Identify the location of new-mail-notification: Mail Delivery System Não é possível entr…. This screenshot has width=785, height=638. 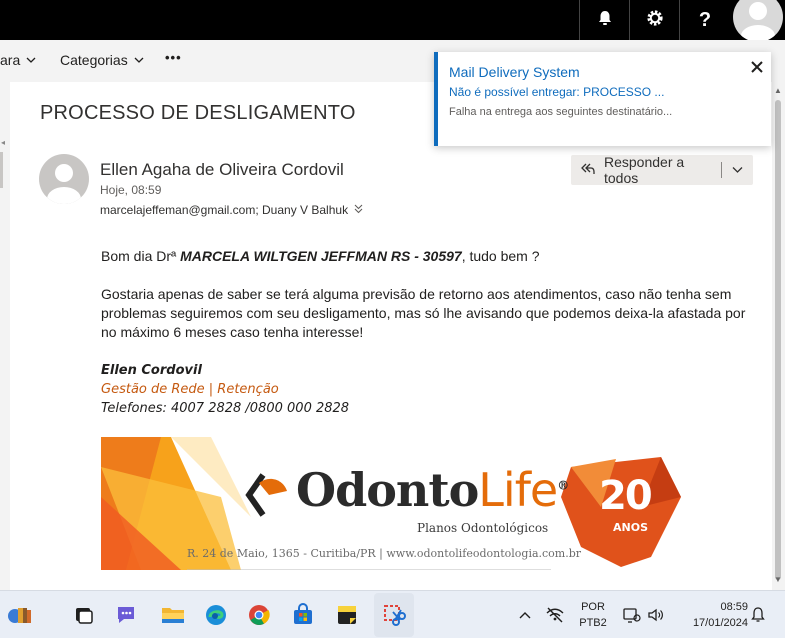
(602, 99).